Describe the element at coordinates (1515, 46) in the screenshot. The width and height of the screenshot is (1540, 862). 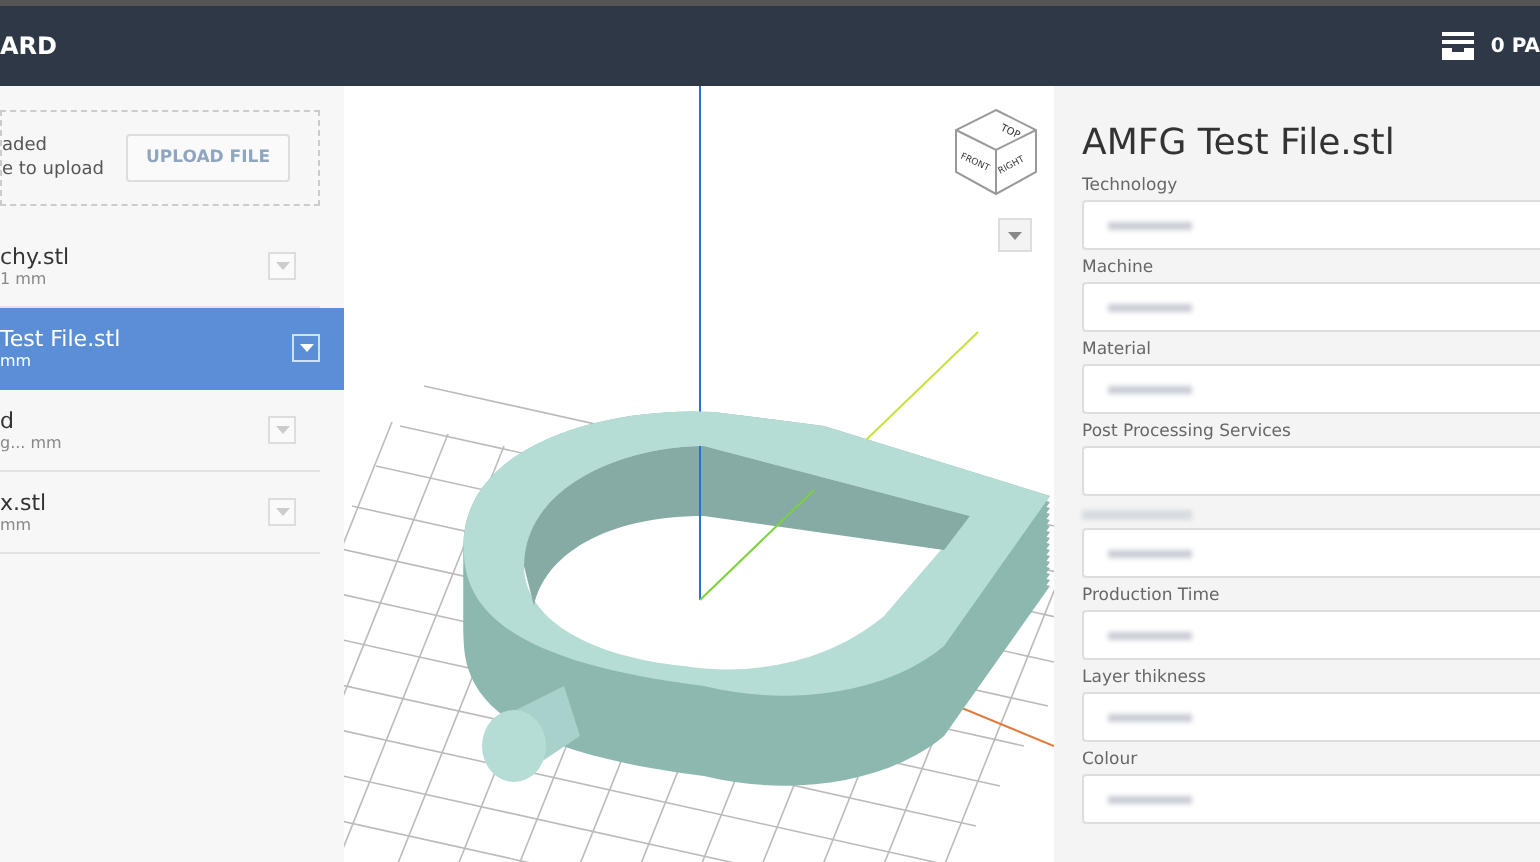
I see `parts-count: 0 PA` at that location.